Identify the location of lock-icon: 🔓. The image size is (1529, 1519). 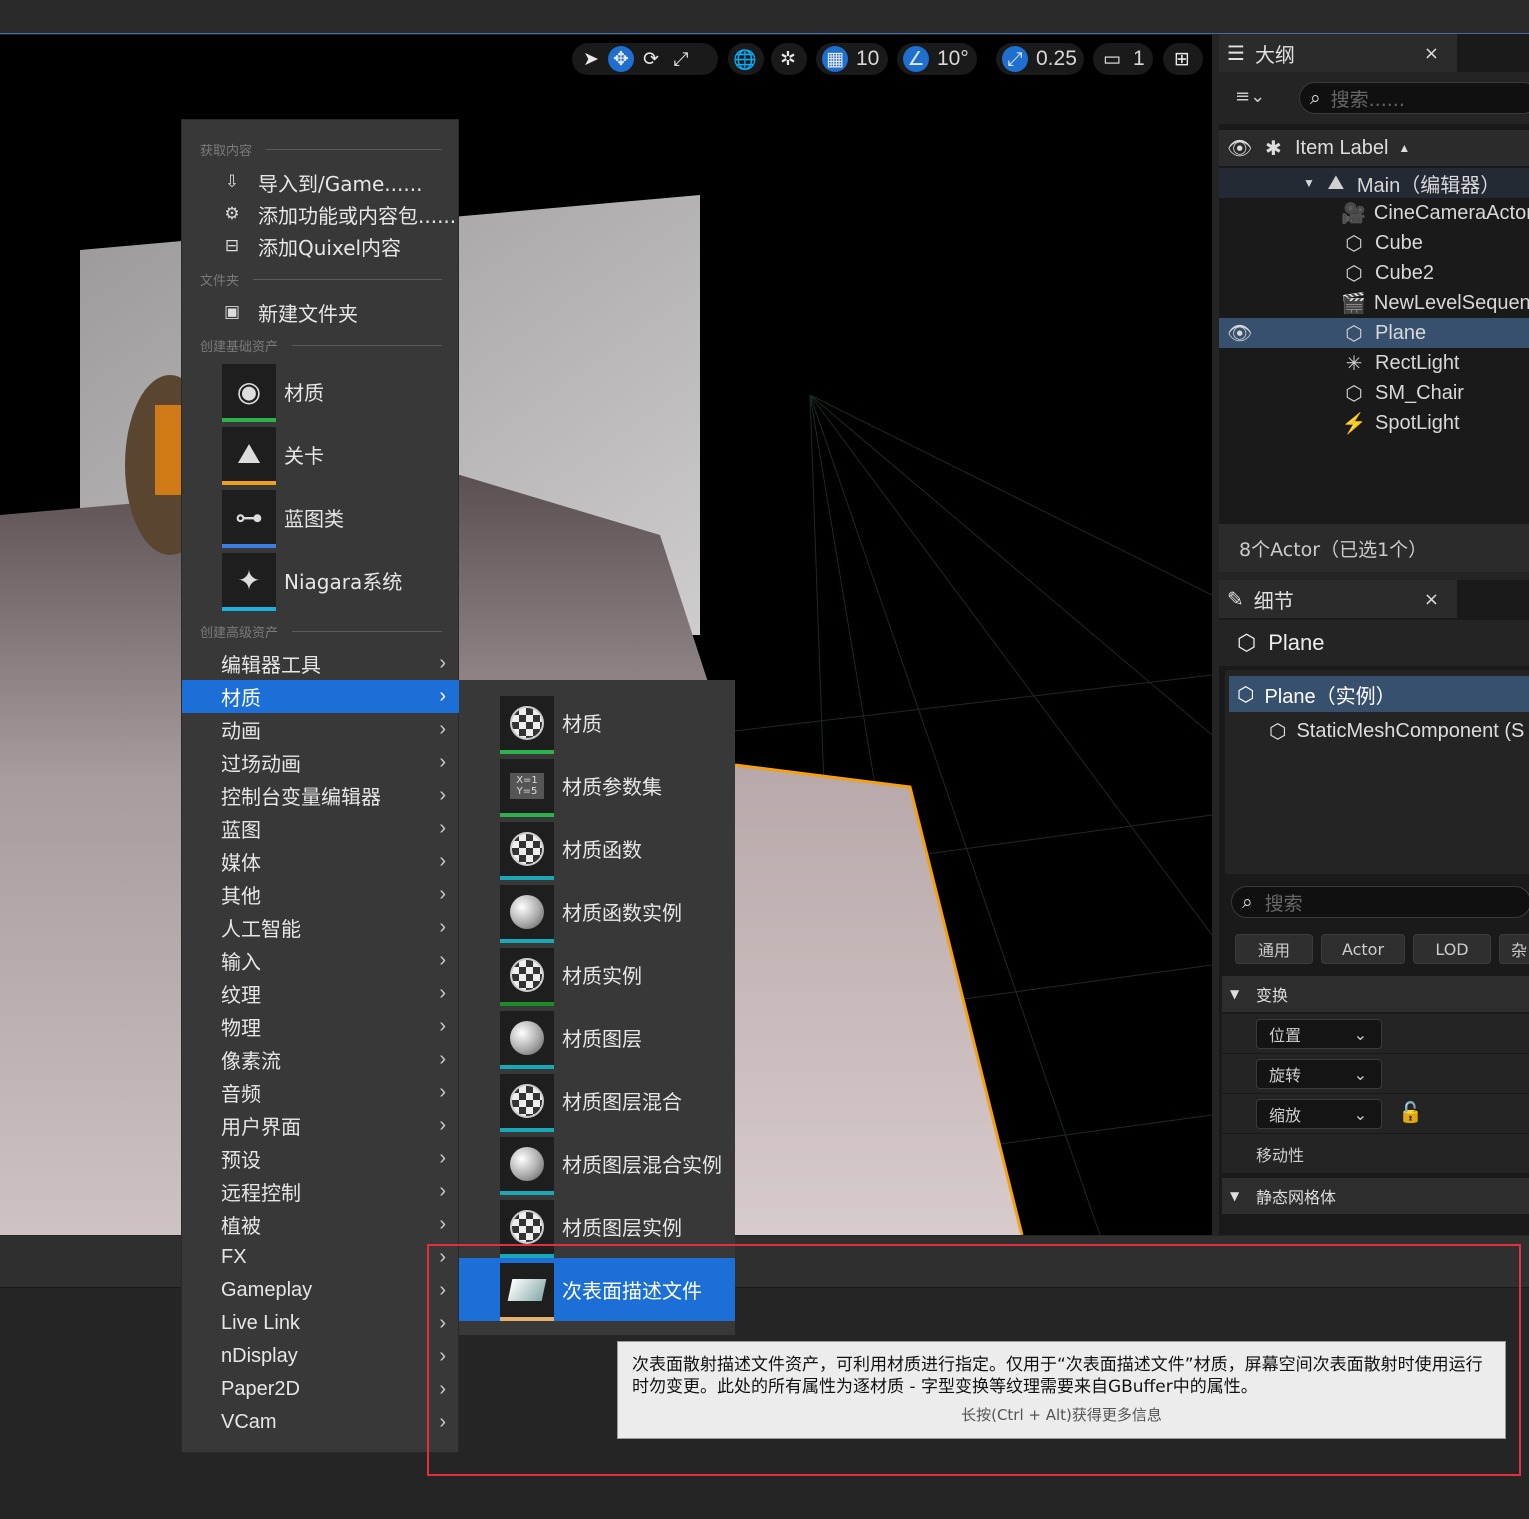
(1410, 1112).